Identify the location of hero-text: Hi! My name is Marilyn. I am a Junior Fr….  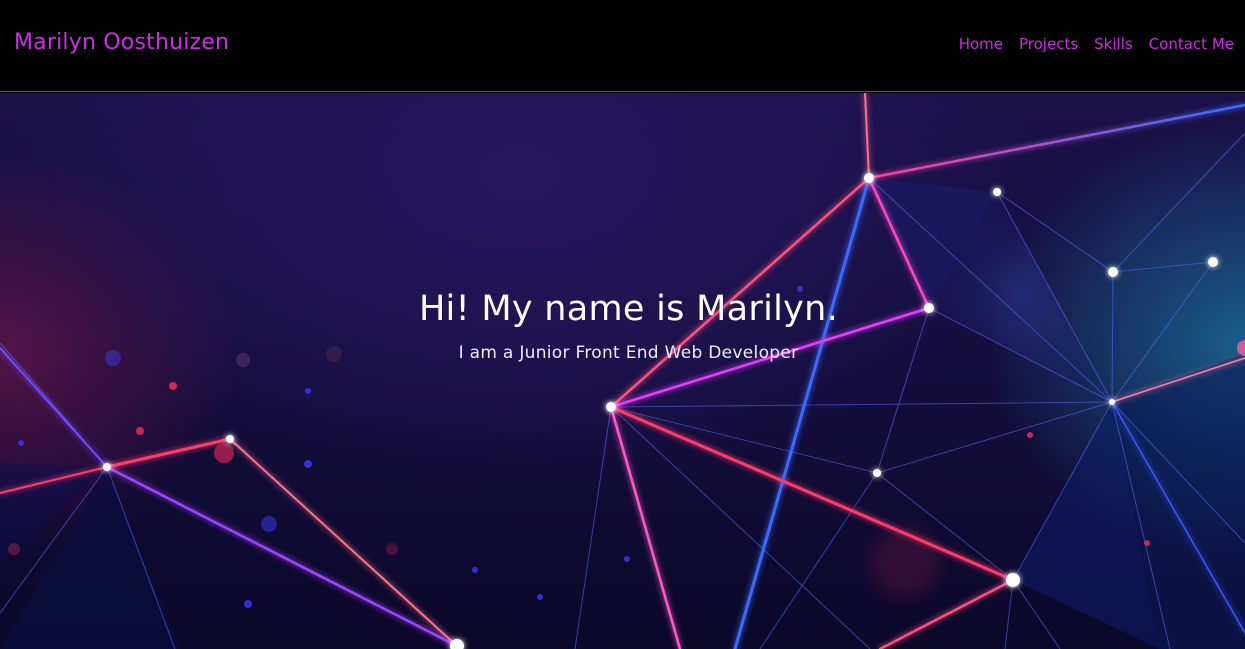
(622, 326).